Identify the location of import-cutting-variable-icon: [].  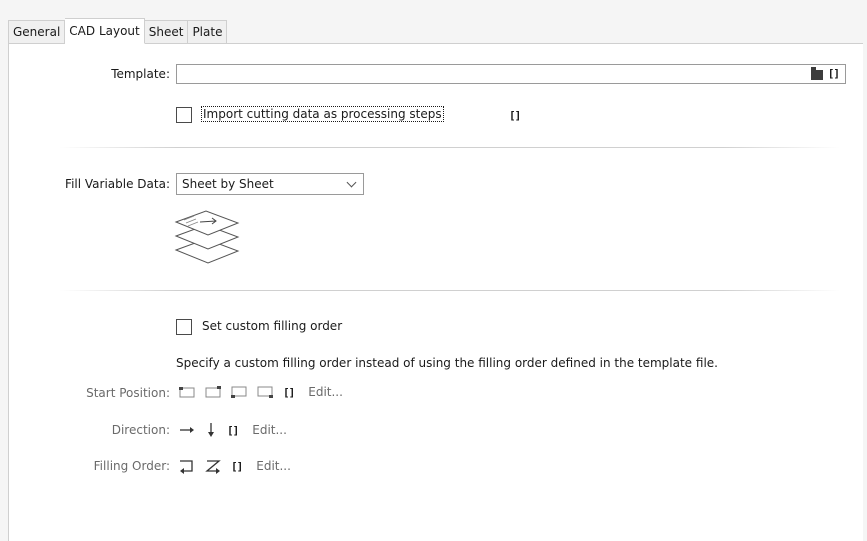
(515, 115).